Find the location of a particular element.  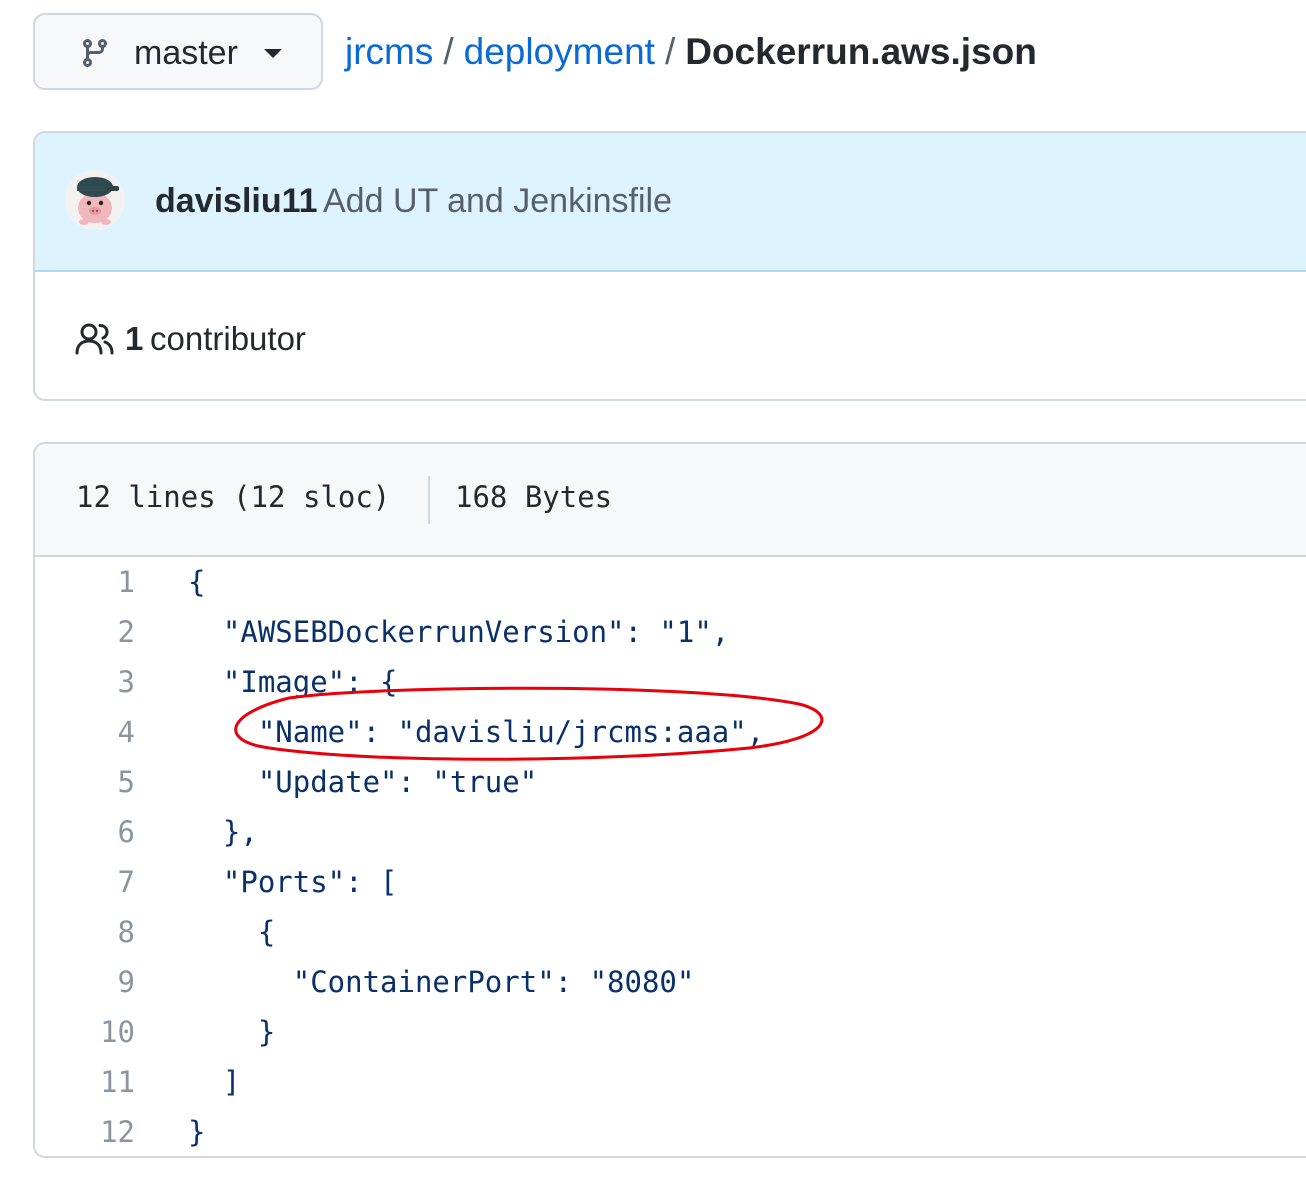

code-text: "Image": { is located at coordinates (293, 682).